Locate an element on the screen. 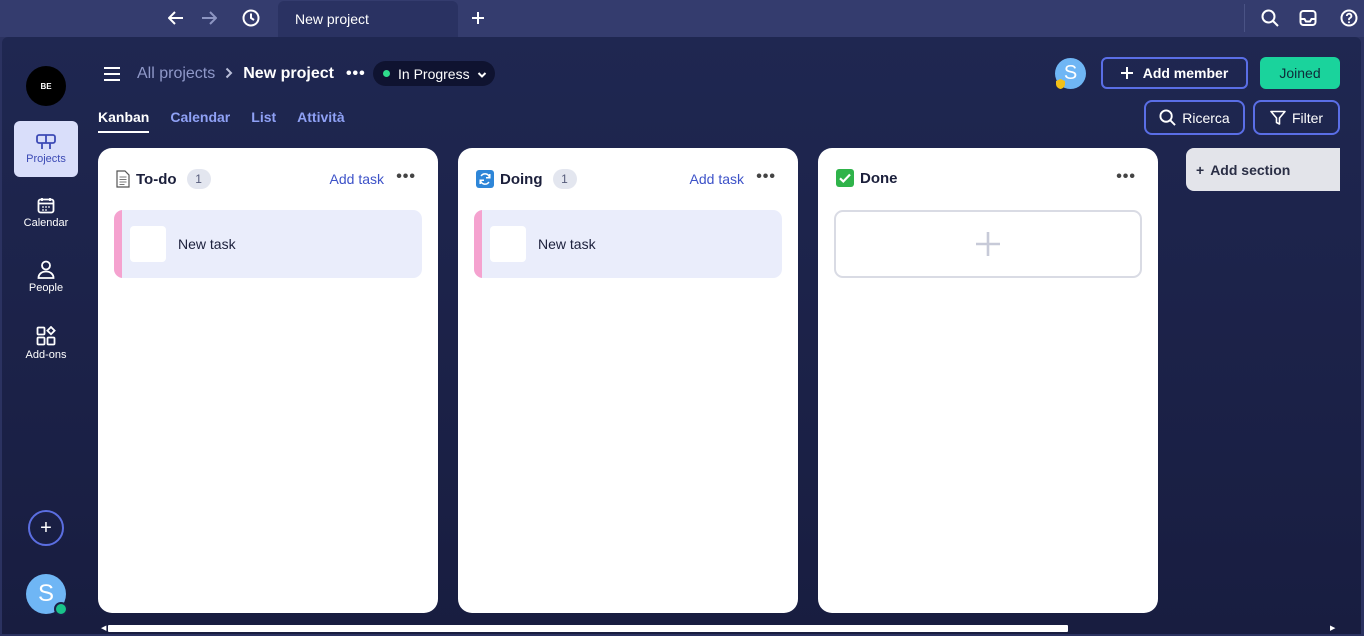  column-header: Done is located at coordinates (867, 178).